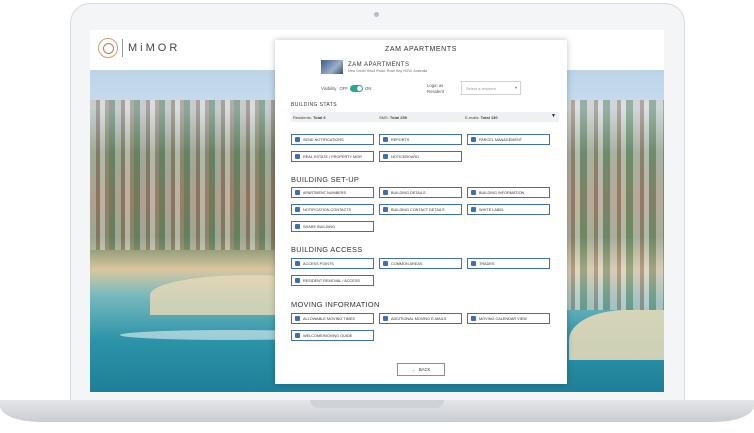 The height and width of the screenshot is (433, 754). I want to click on moving-calendar-view-button: MOVING CALENDAR VIEW, so click(508, 318).